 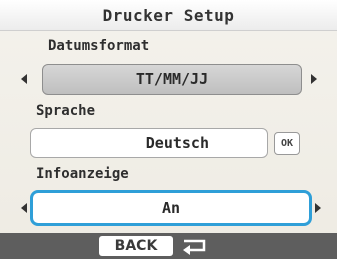 I want to click on date-format-left-arrow-icon, so click(x=24, y=79).